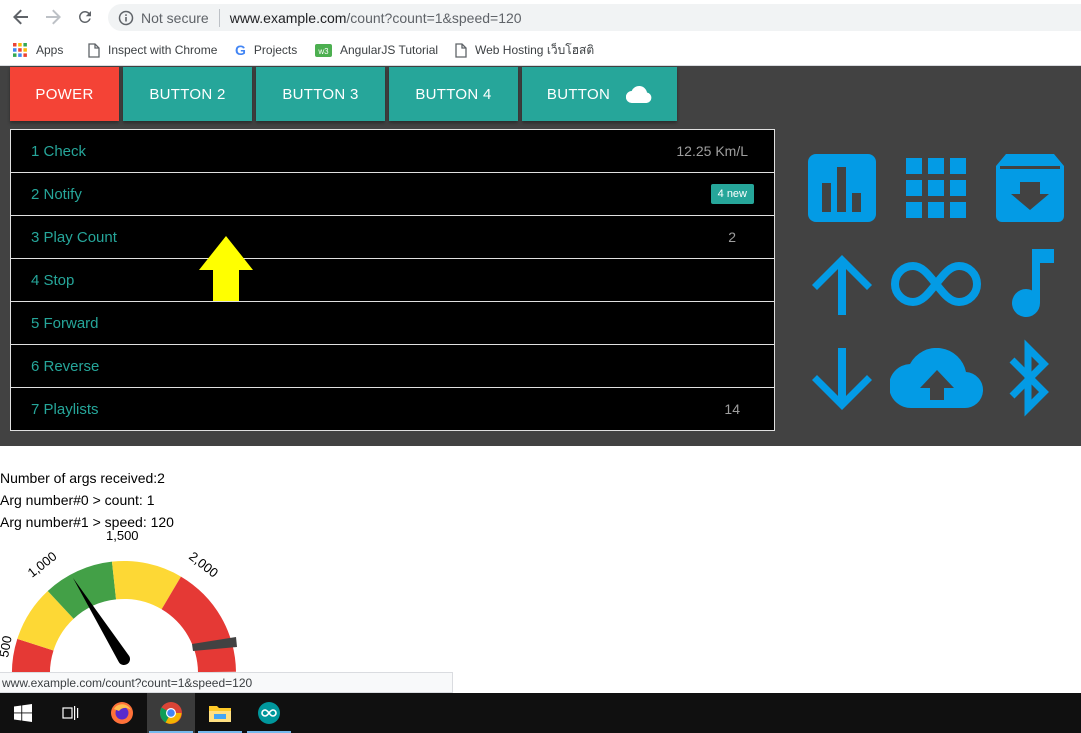 The height and width of the screenshot is (733, 1081). Describe the element at coordinates (392, 237) in the screenshot. I see `list-item-play-count: 3 Play Count 2` at that location.